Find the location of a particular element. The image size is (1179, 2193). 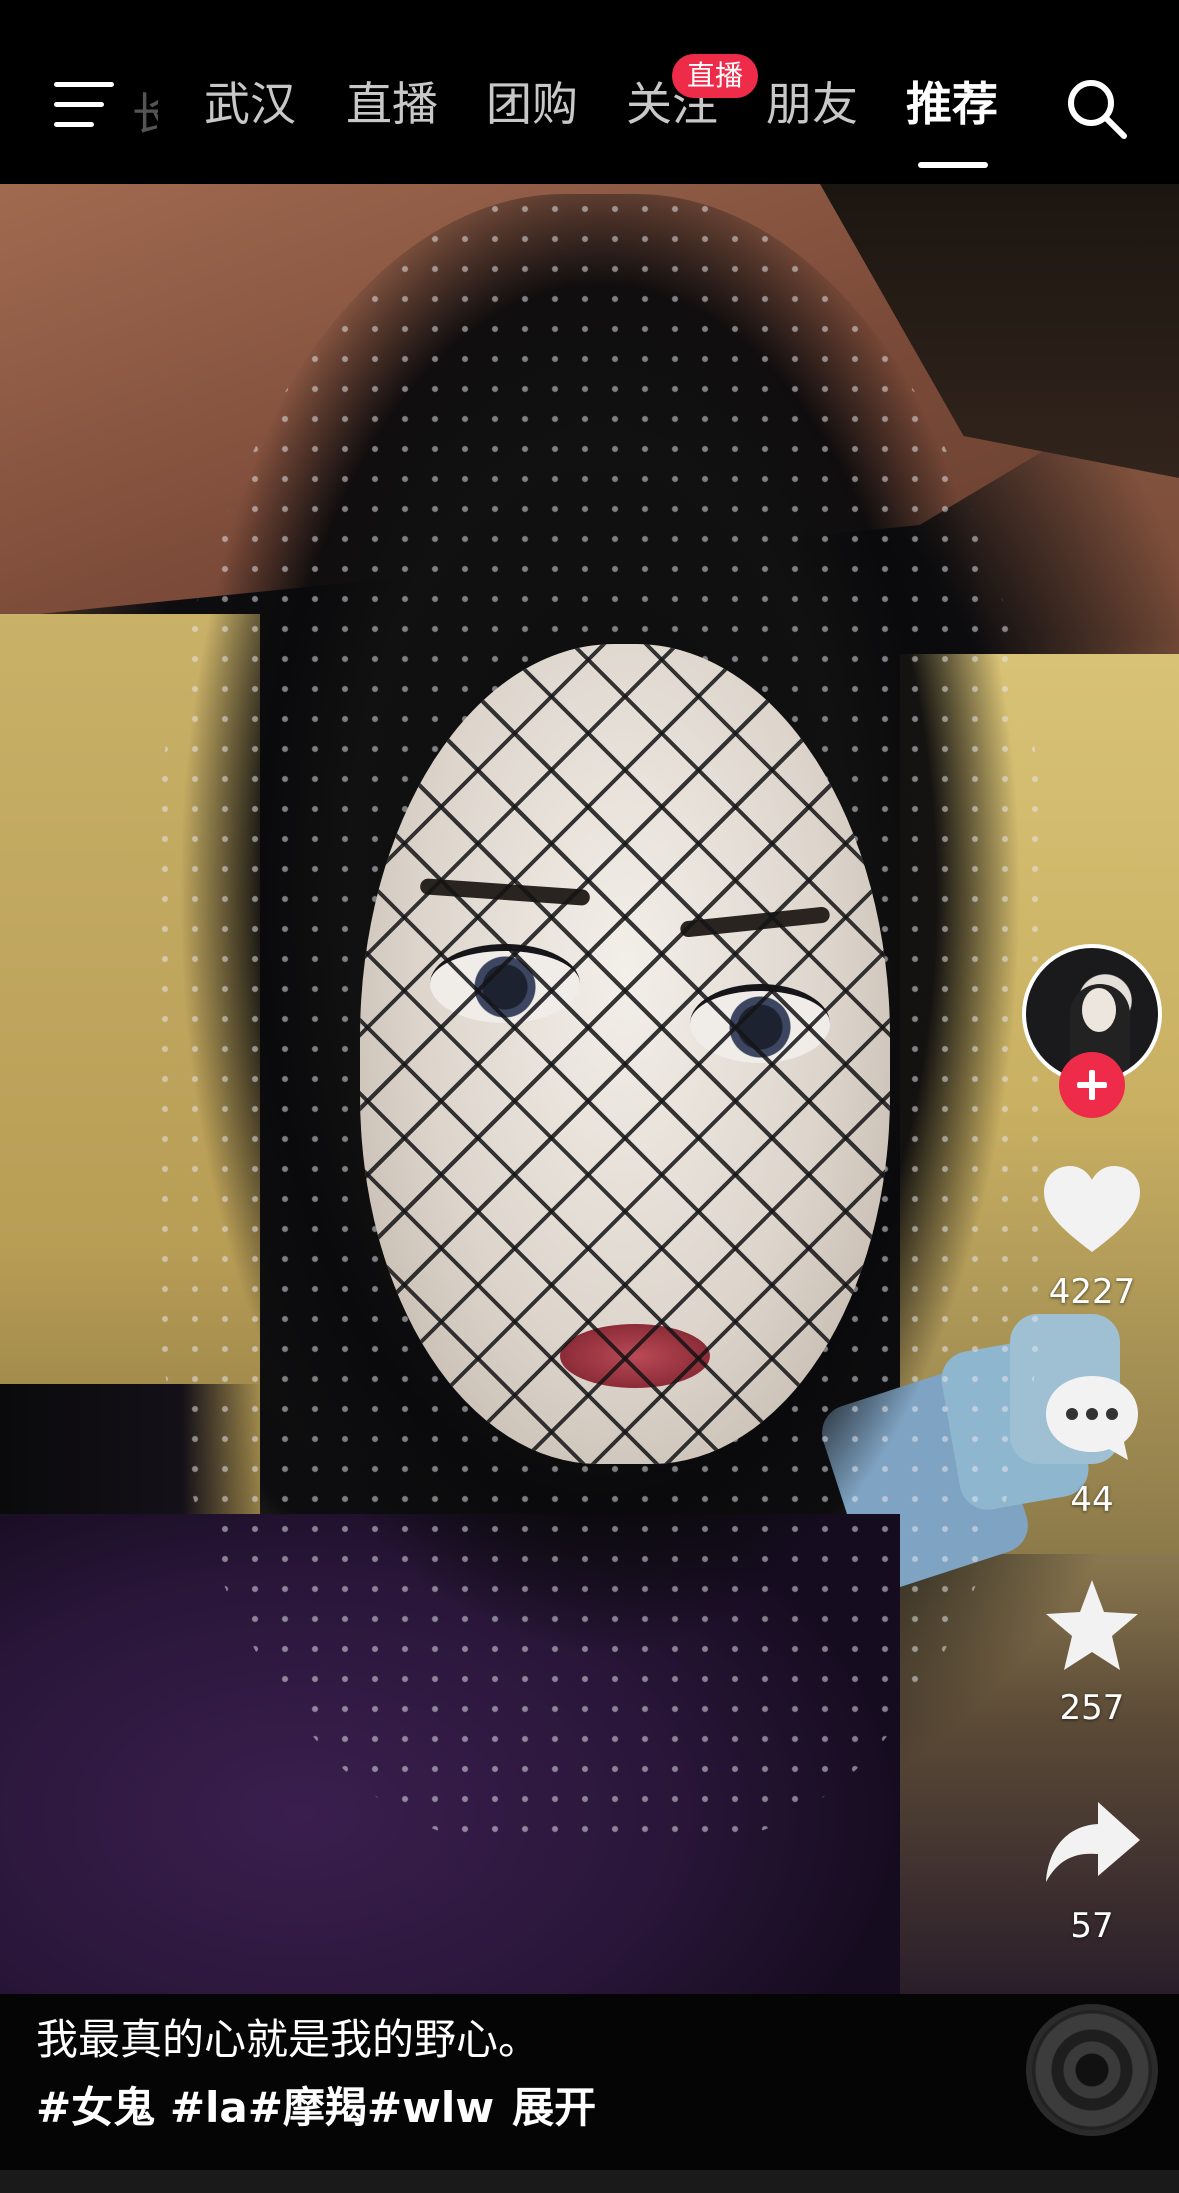

share-count: 57 is located at coordinates (1092, 1926).